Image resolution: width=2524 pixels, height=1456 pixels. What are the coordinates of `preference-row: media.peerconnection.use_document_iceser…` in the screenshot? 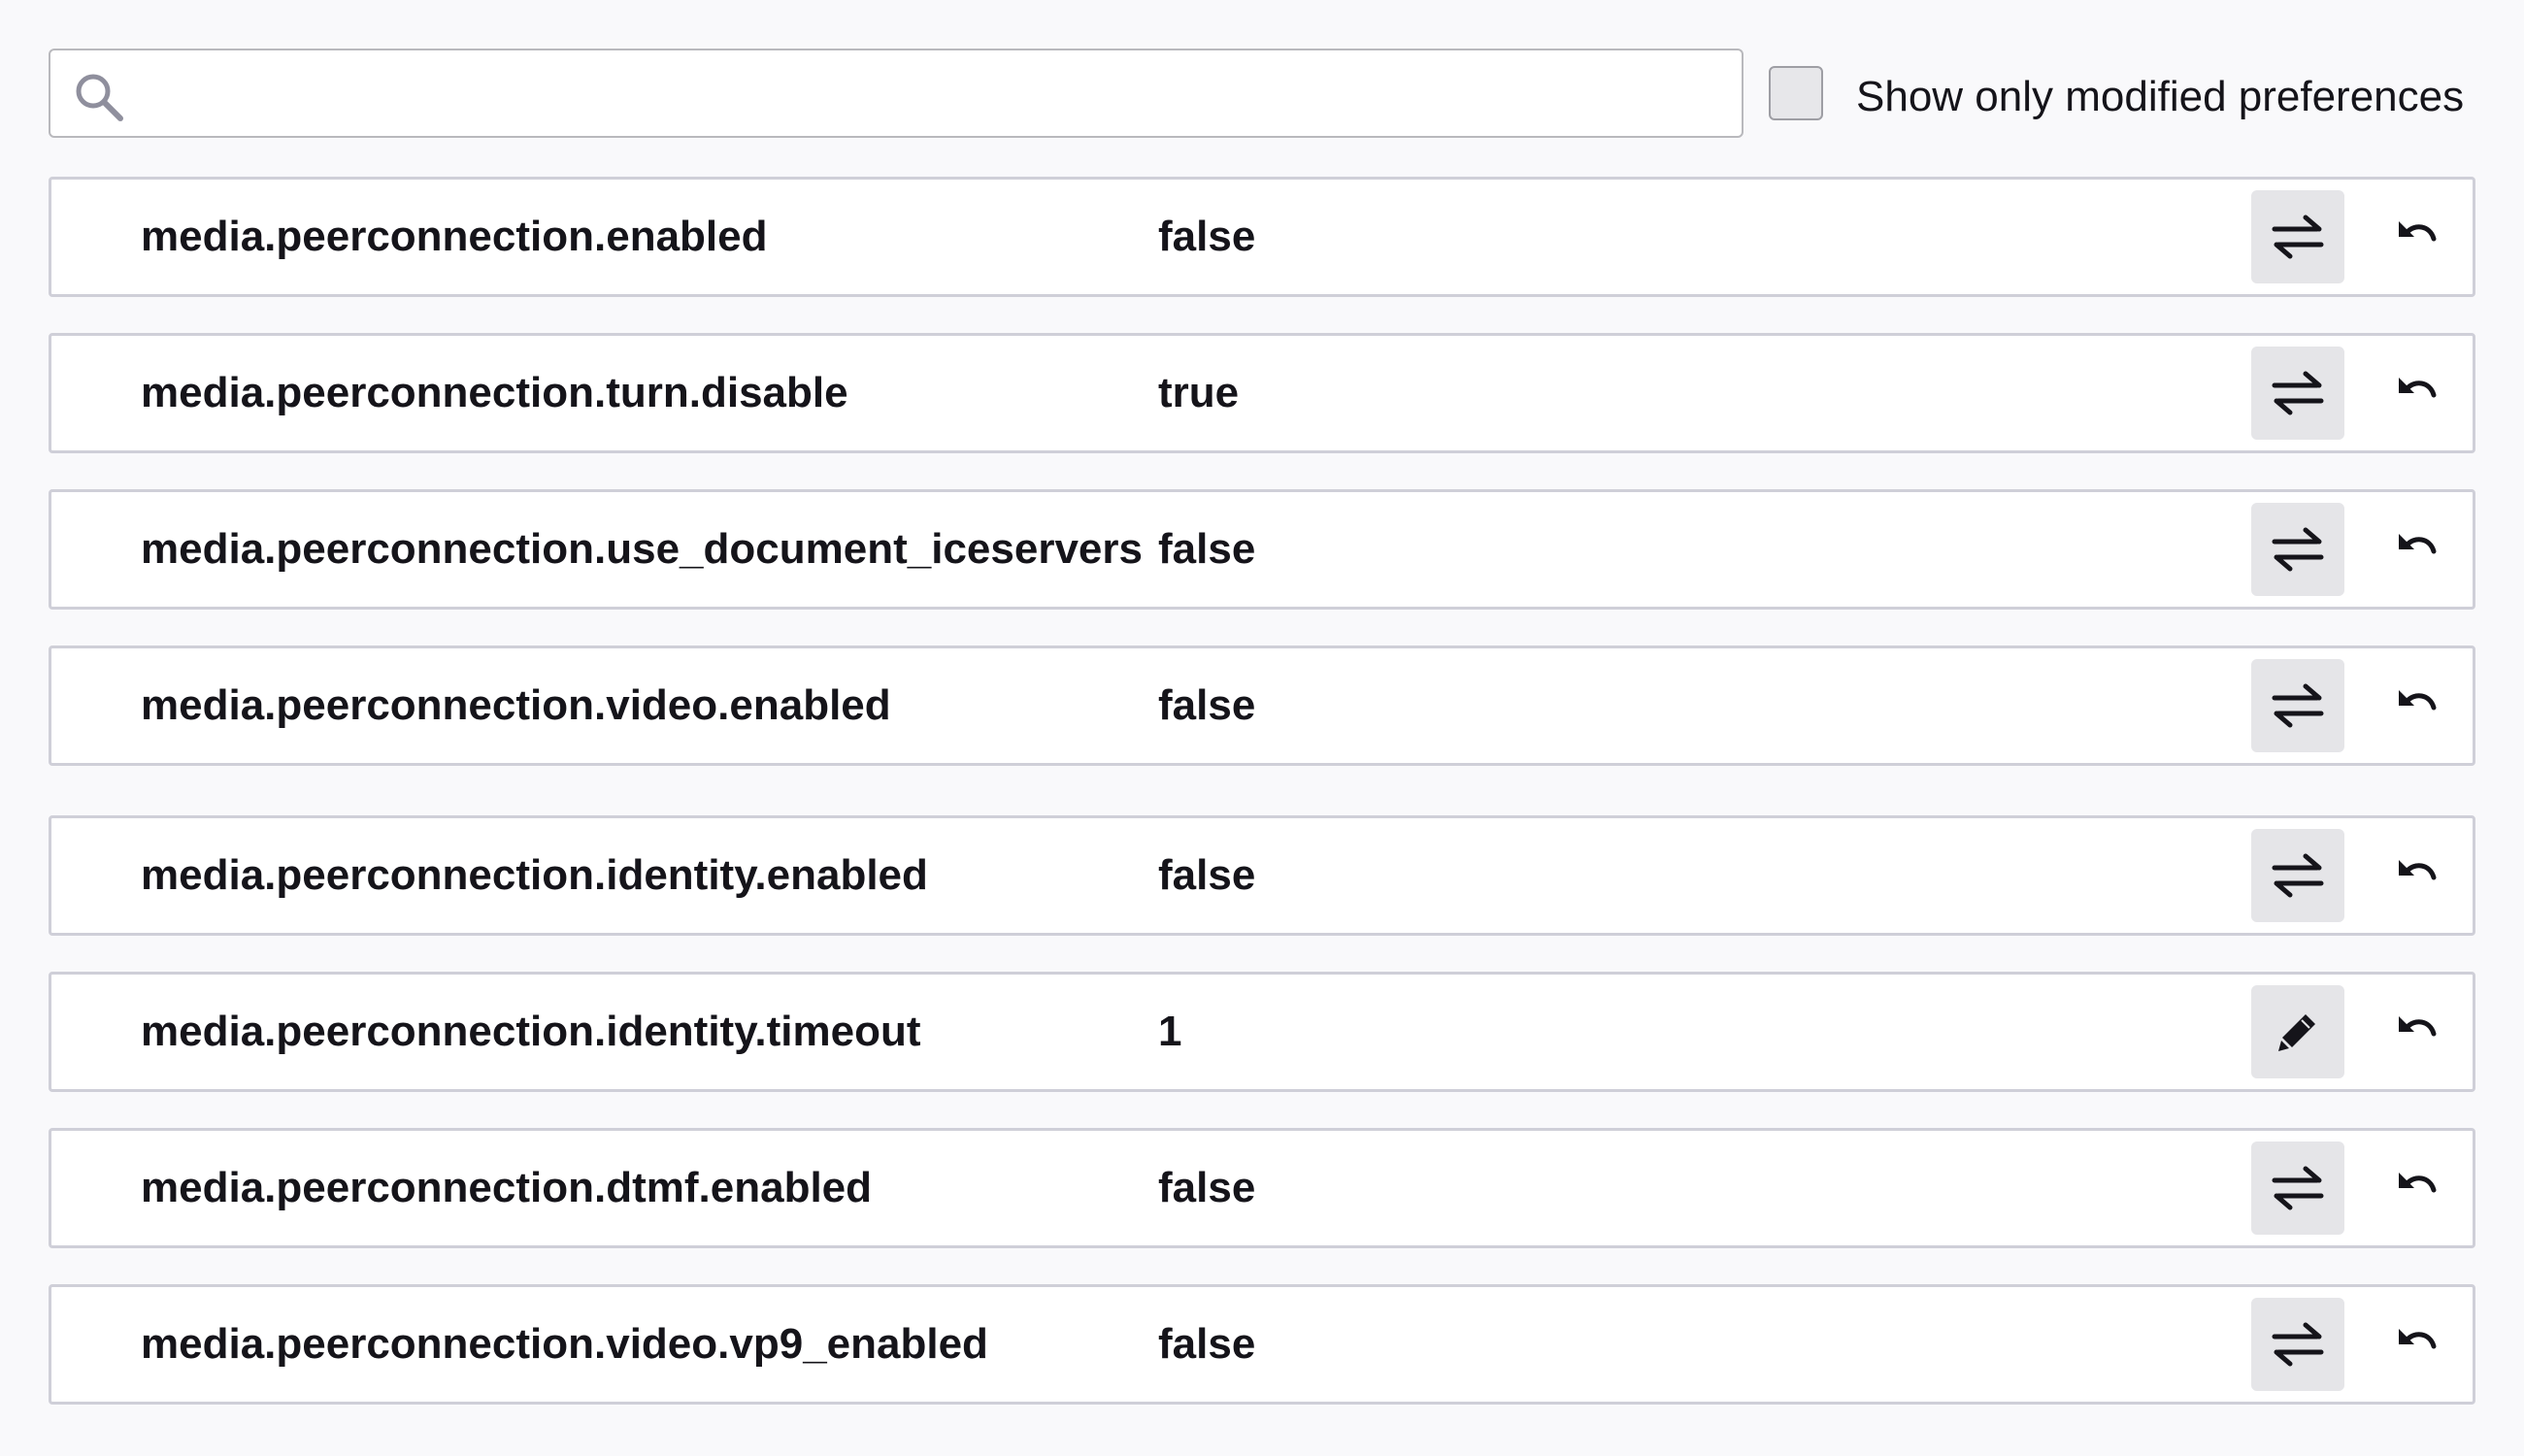 It's located at (1262, 549).